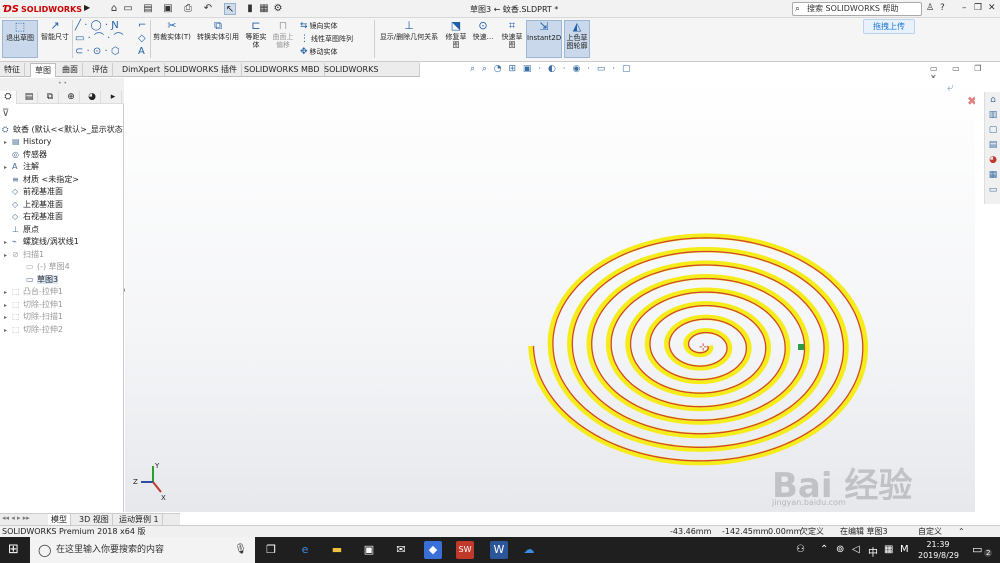 Image resolution: width=1000 pixels, height=563 pixels. What do you see at coordinates (33, 217) in the screenshot?
I see `tree-item: ◇ 右视基准面` at bounding box center [33, 217].